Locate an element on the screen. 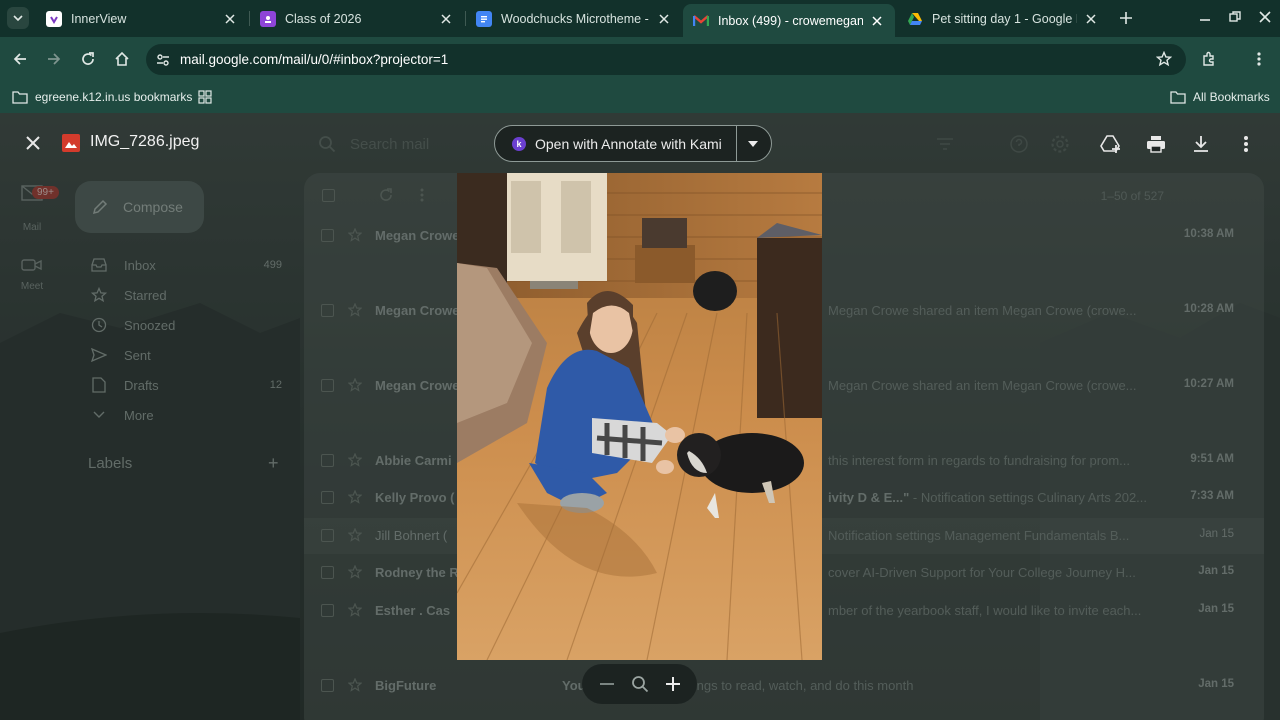  zoom-reset-button is located at coordinates (640, 684).